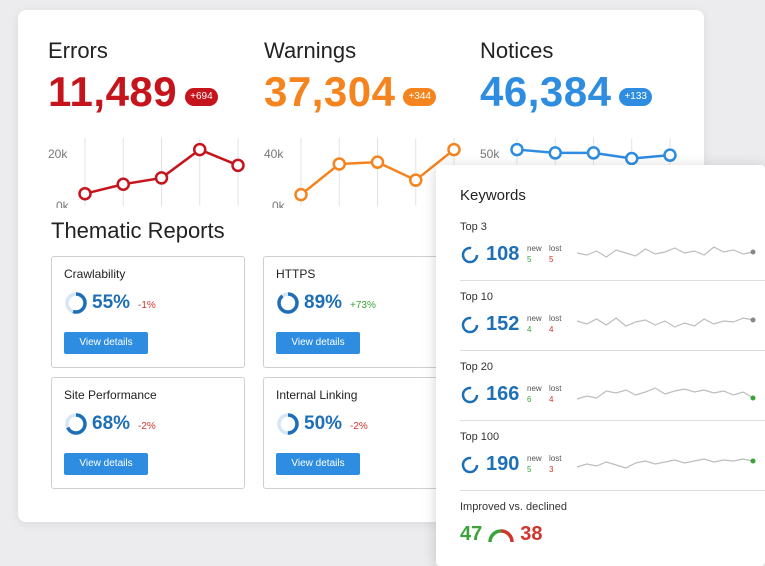 This screenshot has height=566, width=765. I want to click on notices-count: 46,384, so click(546, 91).